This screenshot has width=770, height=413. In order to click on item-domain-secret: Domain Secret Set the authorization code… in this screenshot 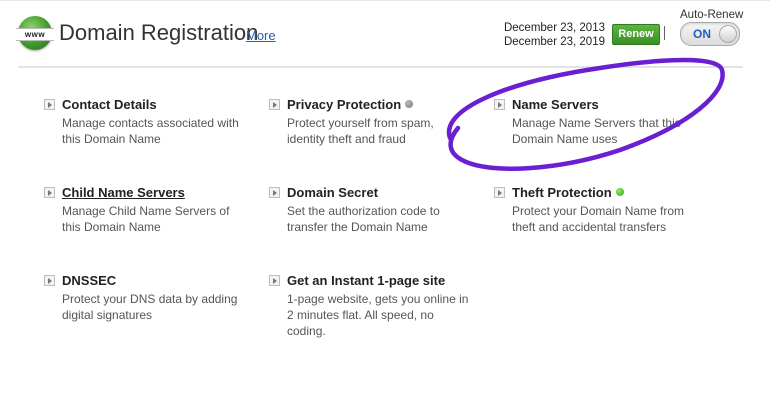, I will do `click(369, 215)`.